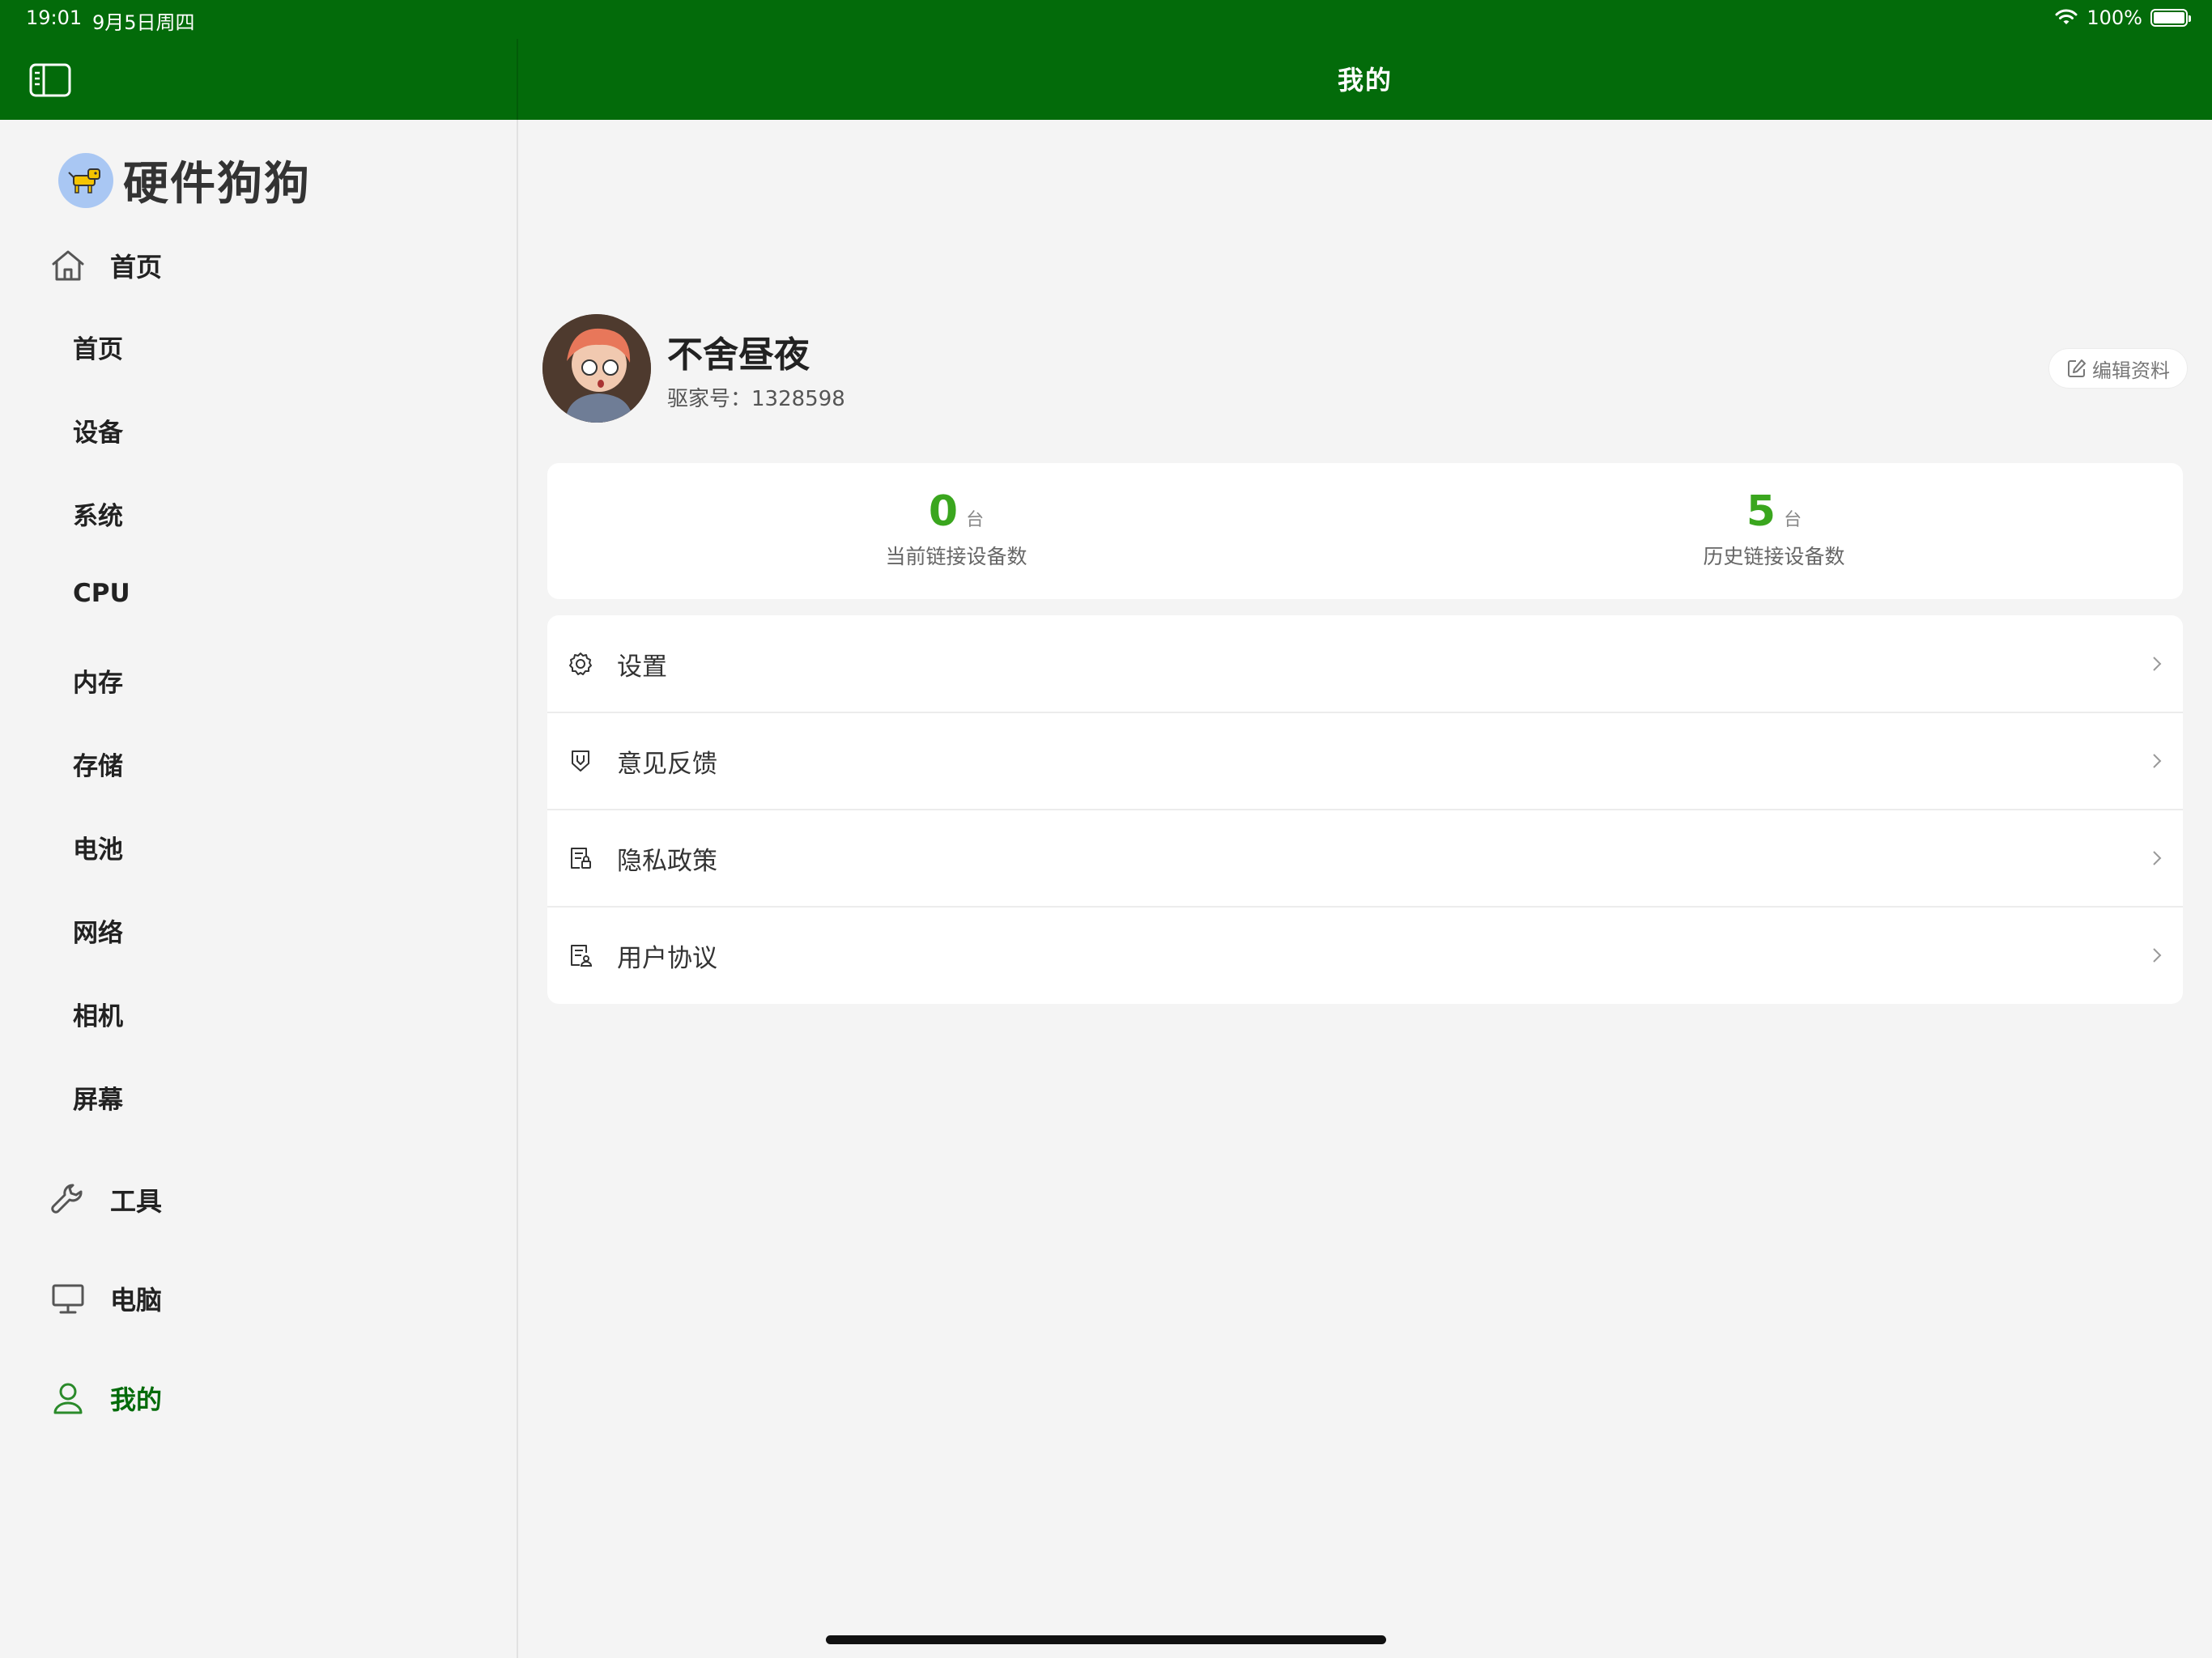 This screenshot has width=2212, height=1658. Describe the element at coordinates (98, 1097) in the screenshot. I see `sidebar-item-screen: 屏幕` at that location.